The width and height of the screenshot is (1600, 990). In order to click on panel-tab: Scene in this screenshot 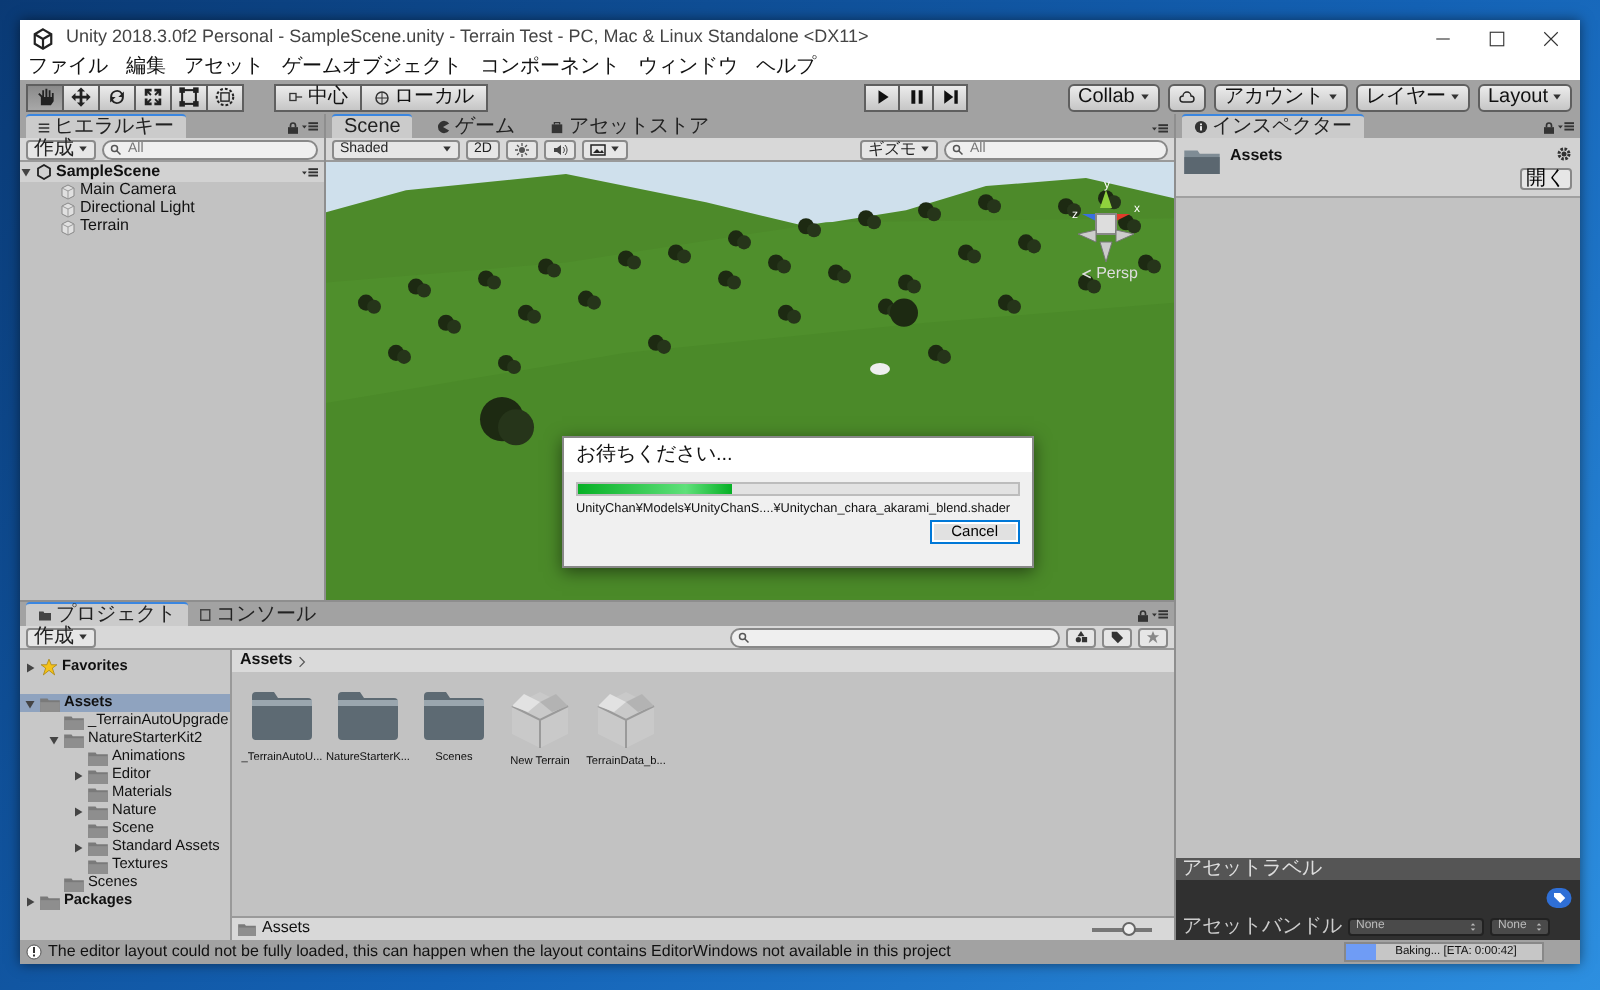, I will do `click(372, 126)`.